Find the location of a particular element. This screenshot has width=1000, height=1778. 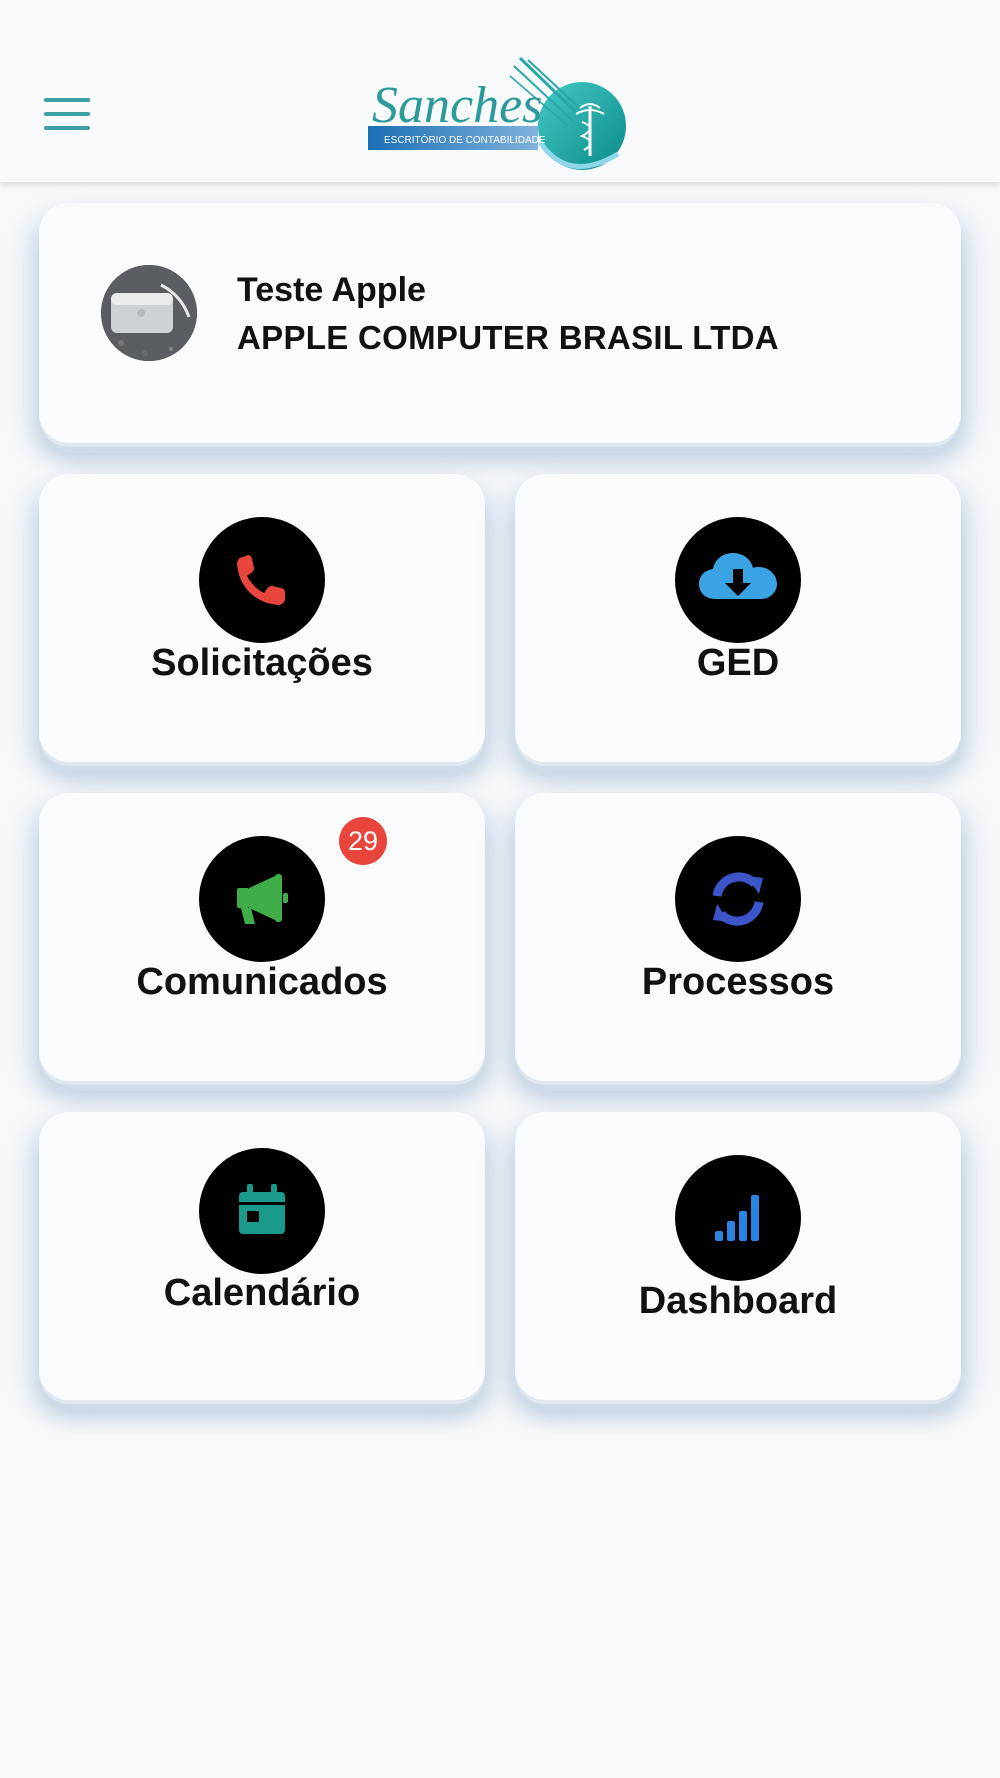

tile-label: Solicitações is located at coordinates (262, 663).